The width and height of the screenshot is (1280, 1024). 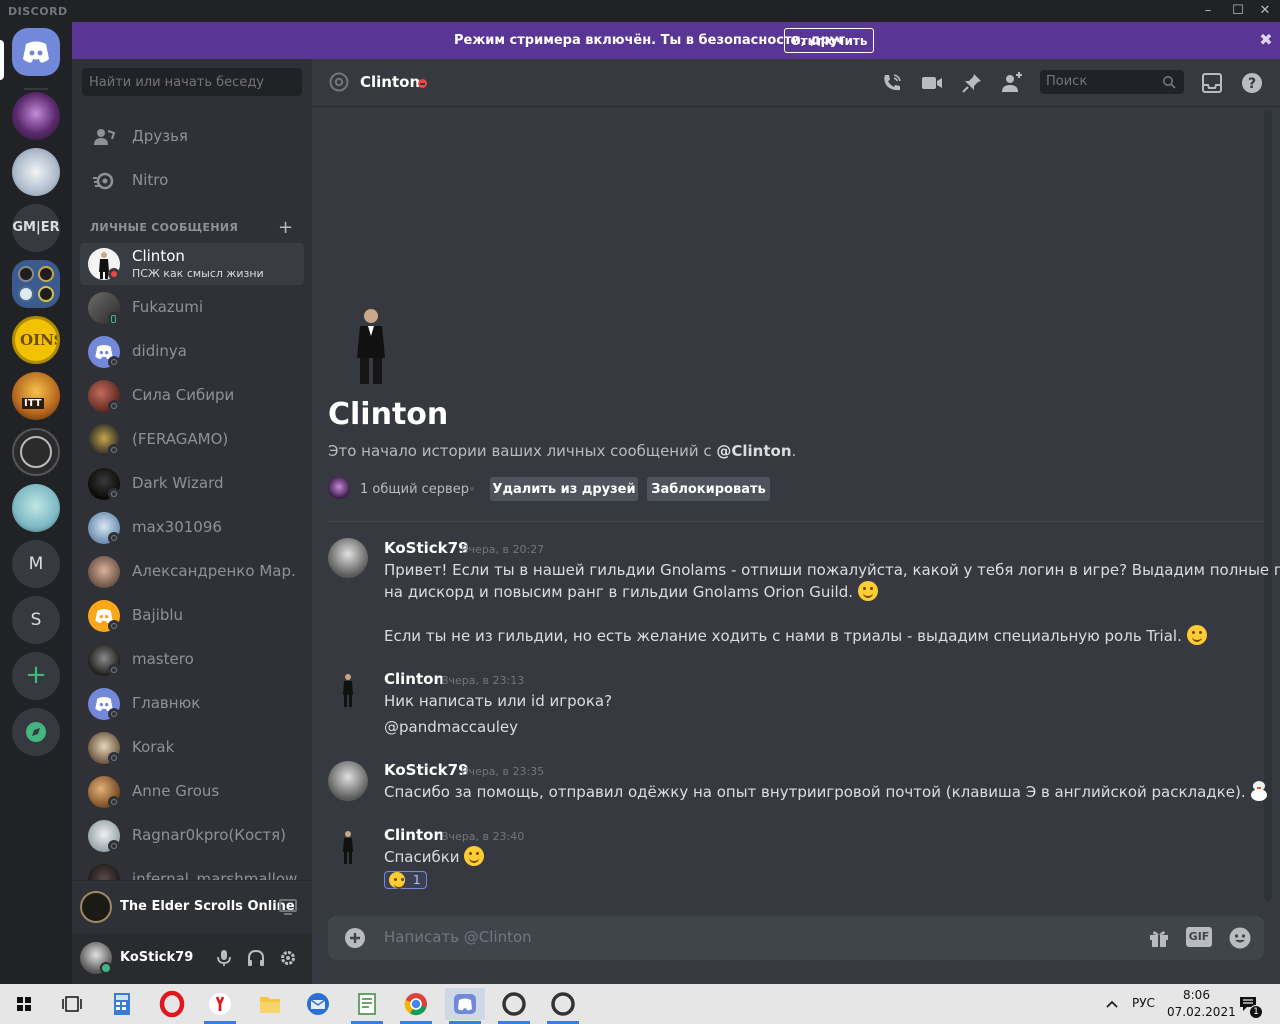 What do you see at coordinates (192, 484) in the screenshot?
I see `dm-item: Dark Wizard` at bounding box center [192, 484].